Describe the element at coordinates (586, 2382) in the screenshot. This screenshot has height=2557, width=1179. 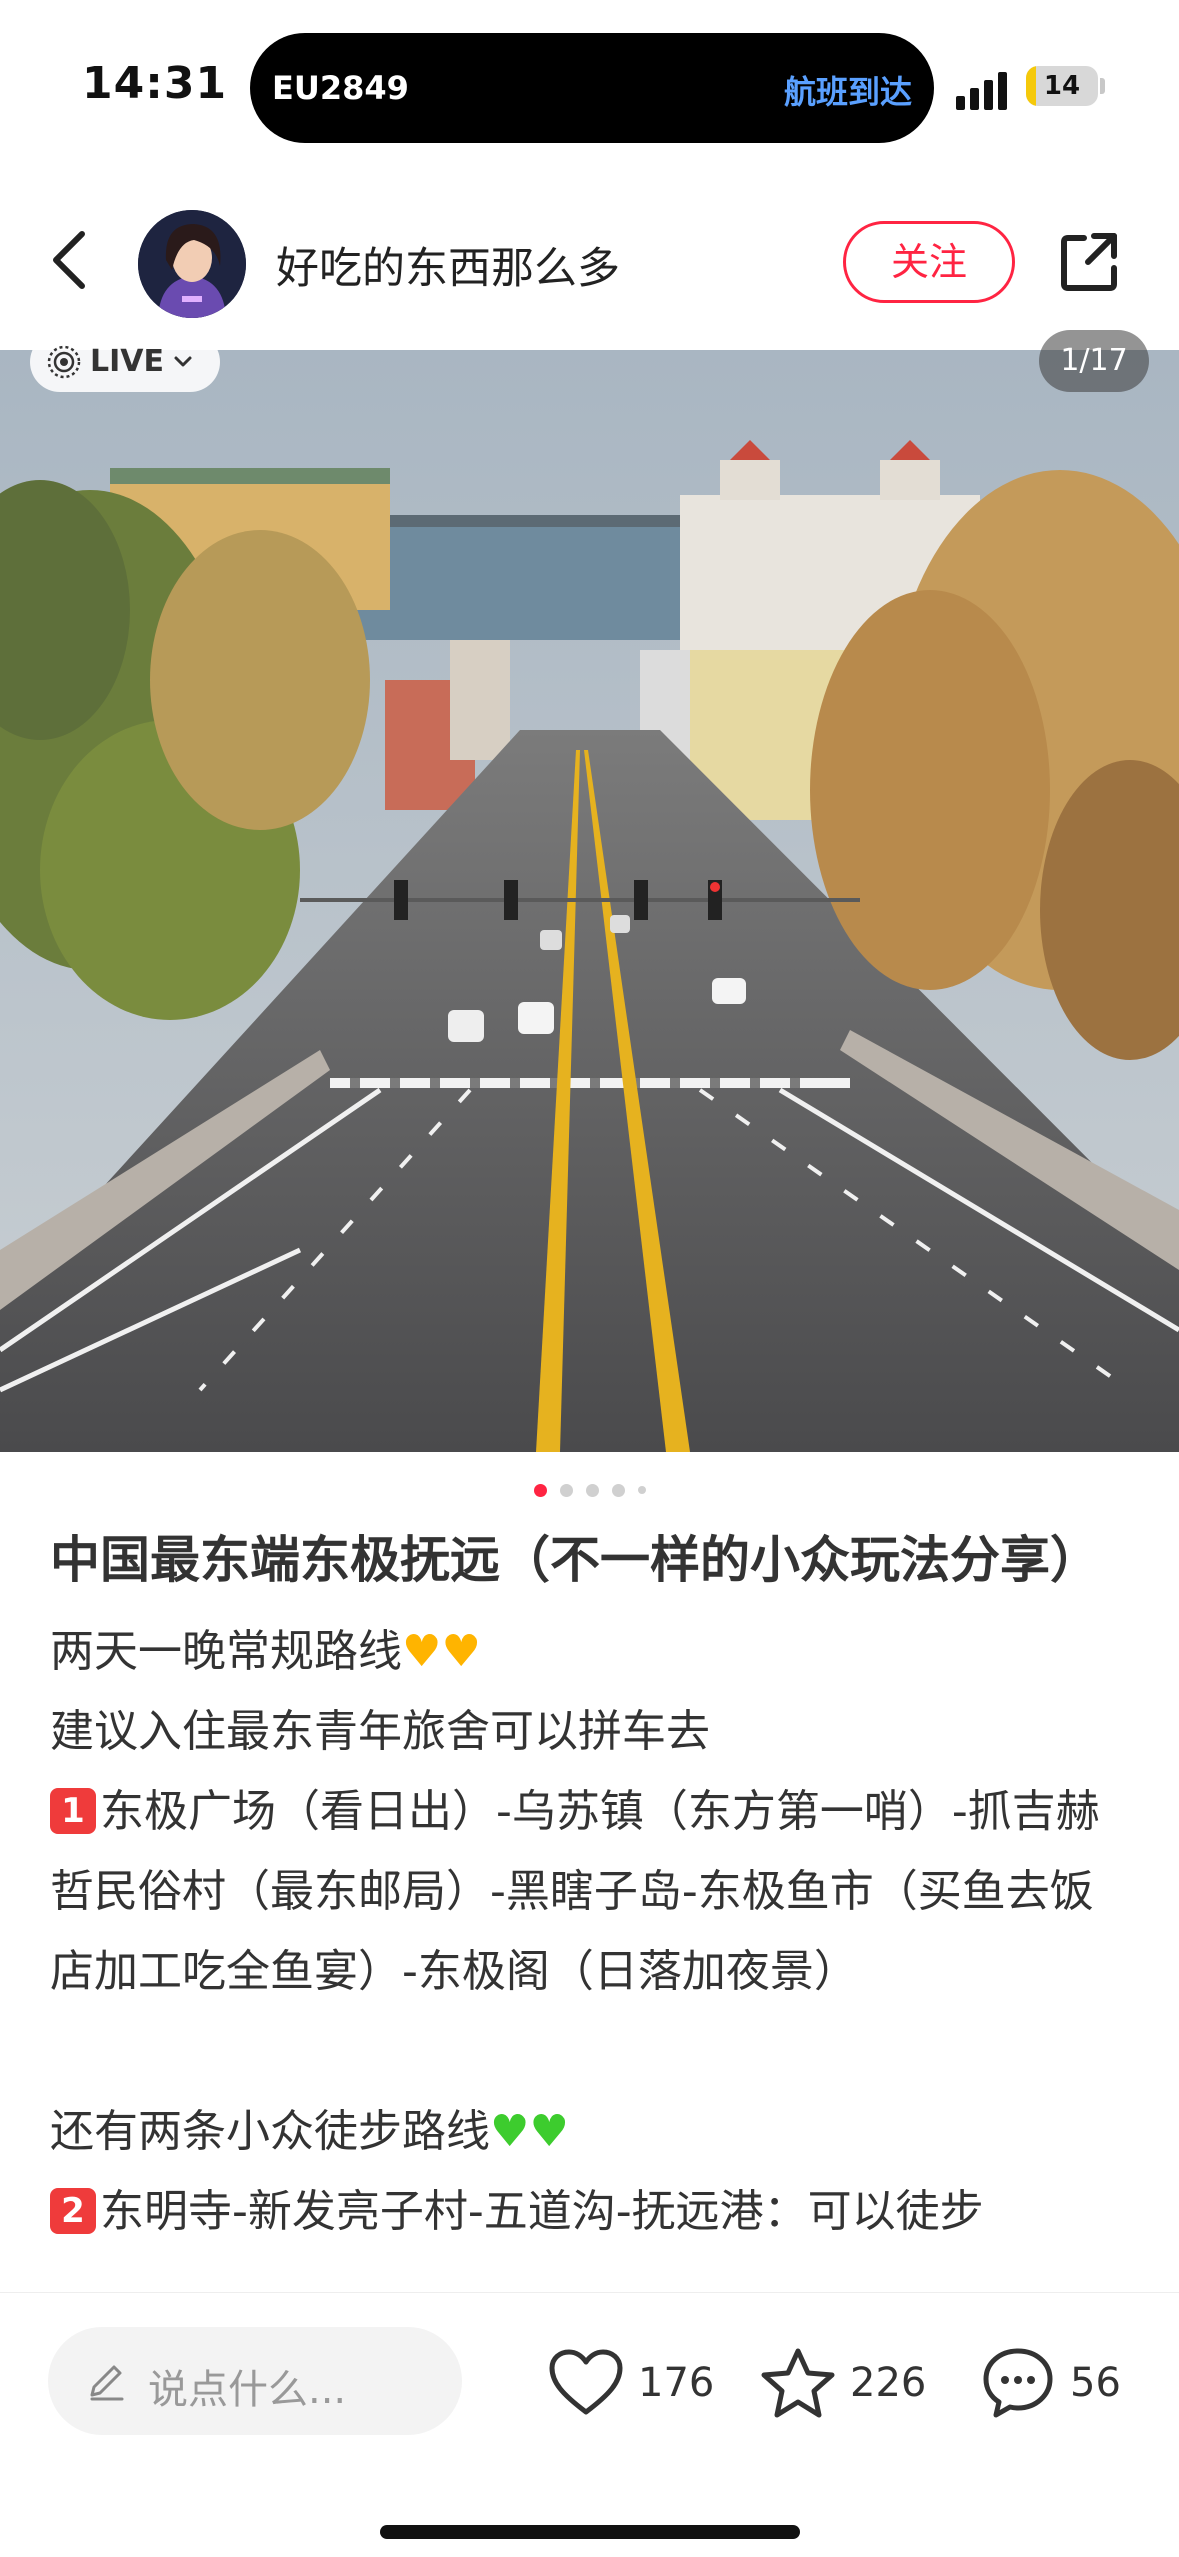
I see `heart-icon` at that location.